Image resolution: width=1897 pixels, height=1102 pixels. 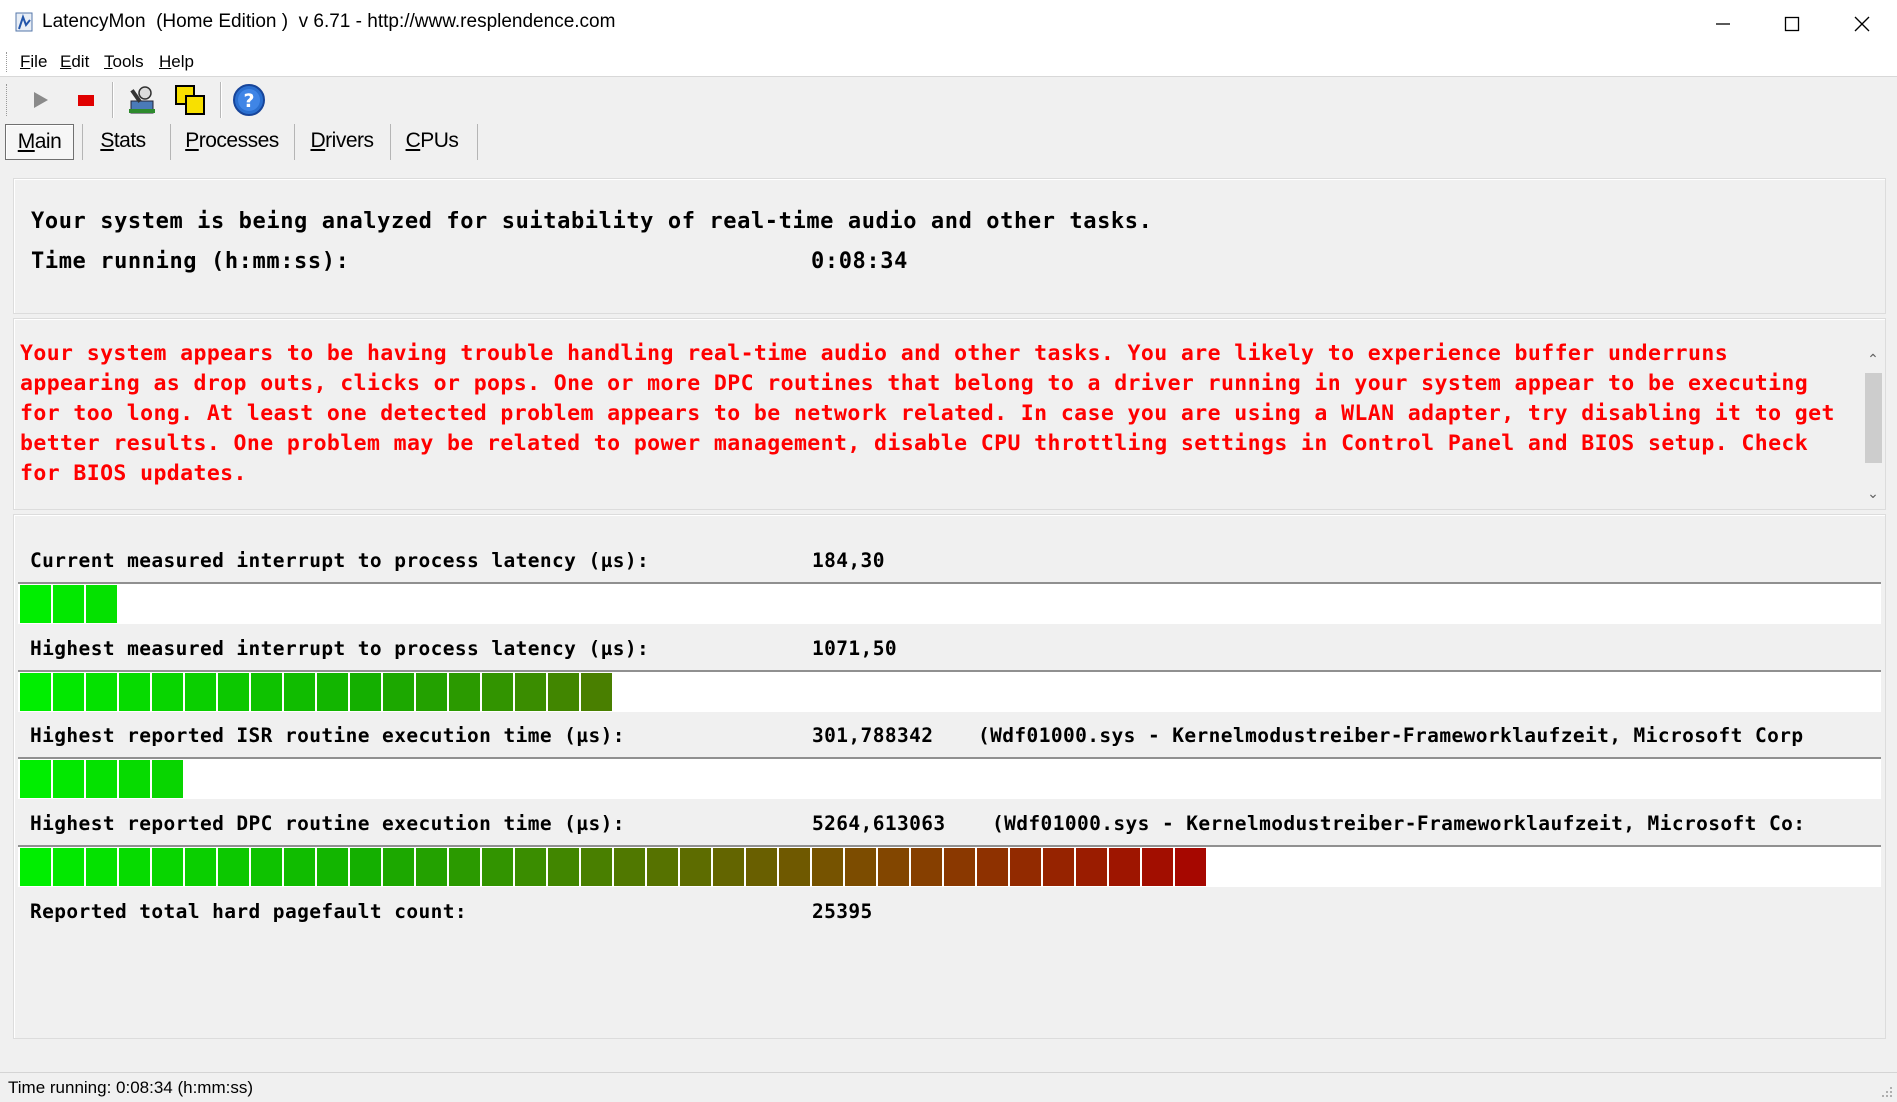 I want to click on help-icon: ?, so click(x=249, y=100).